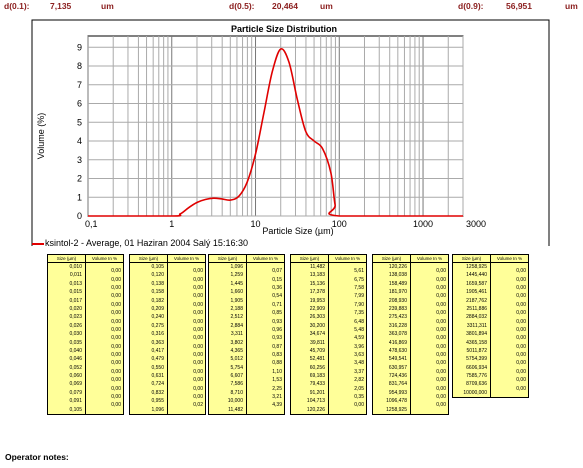 Image resolution: width=583 pixels, height=468 pixels. I want to click on size-cell: 1659,587, so click(476, 283).